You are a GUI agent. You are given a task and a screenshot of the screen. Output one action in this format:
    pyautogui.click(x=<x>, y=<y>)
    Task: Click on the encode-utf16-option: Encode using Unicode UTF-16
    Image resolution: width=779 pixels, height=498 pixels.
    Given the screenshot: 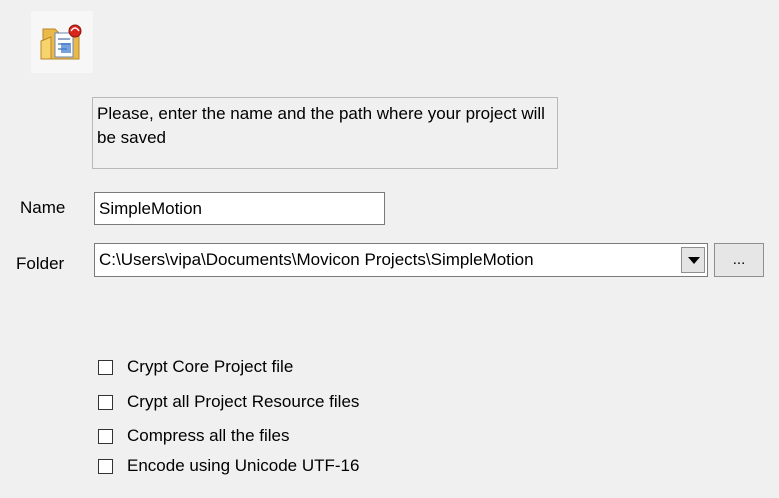 What is the action you would take?
    pyautogui.click(x=228, y=466)
    